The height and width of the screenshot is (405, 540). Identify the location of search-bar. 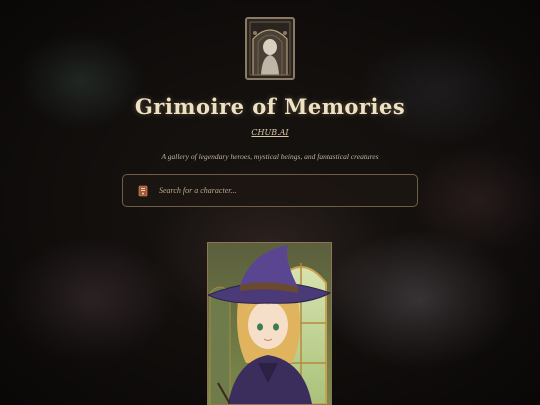
(270, 190).